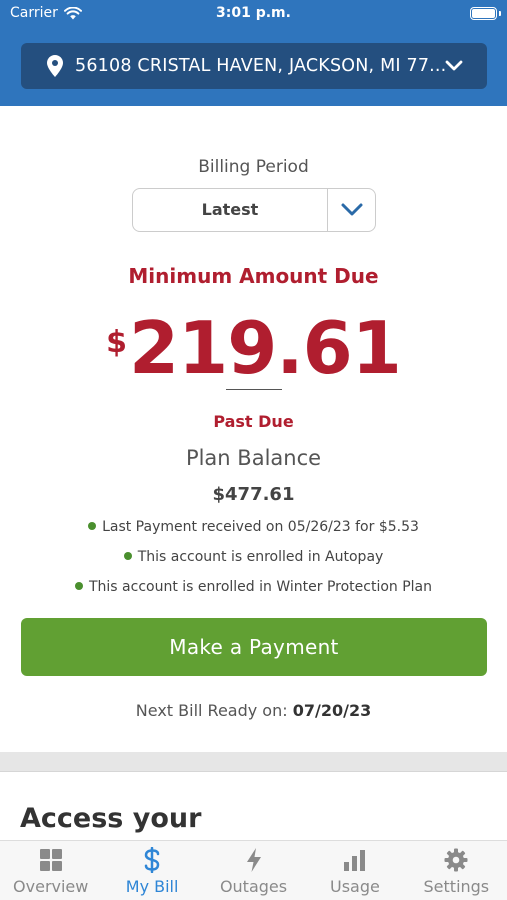 This screenshot has width=507, height=900. I want to click on notice-autopay: This account is enrolled in Autopay, so click(253, 557).